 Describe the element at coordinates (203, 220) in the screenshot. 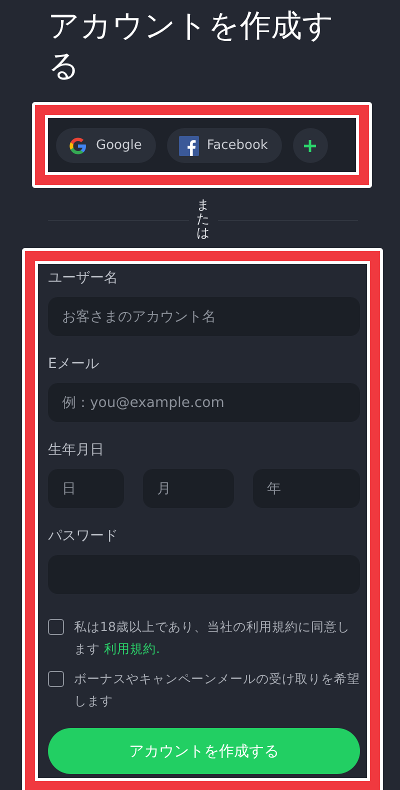

I see `divider-text: または` at that location.